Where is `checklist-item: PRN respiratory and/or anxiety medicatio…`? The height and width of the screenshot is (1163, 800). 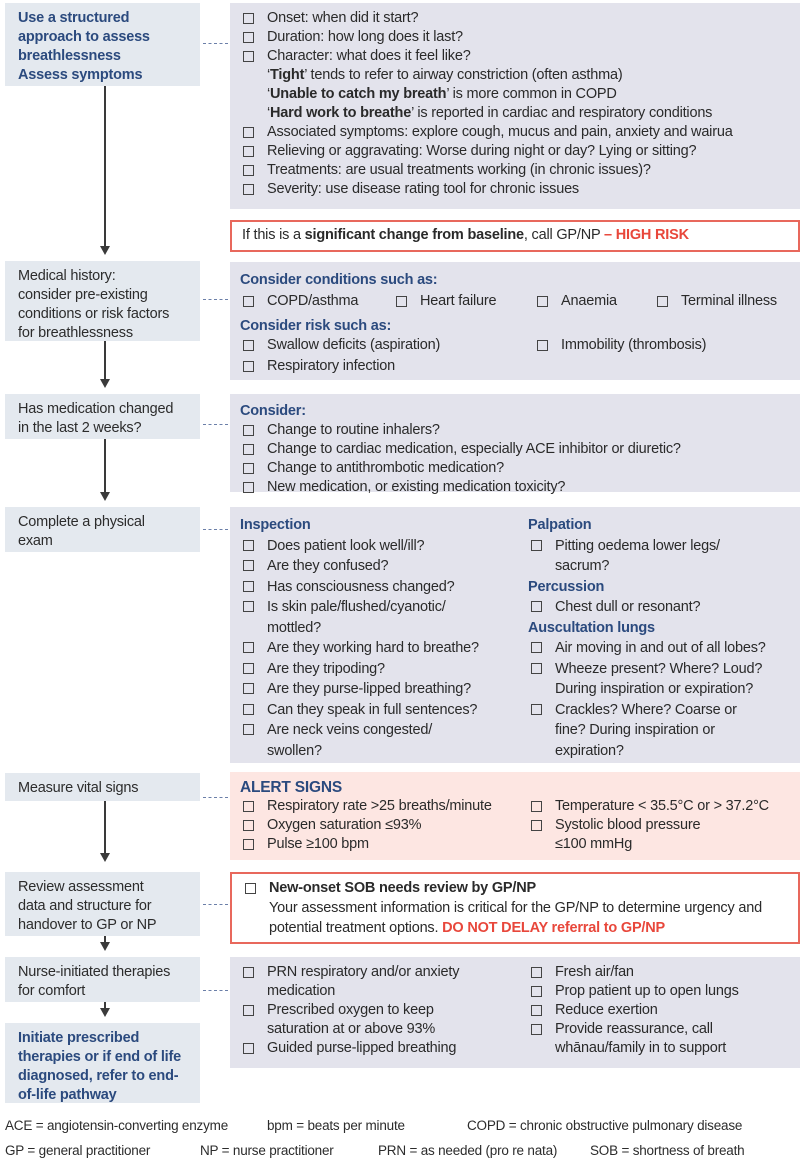 checklist-item: PRN respiratory and/or anxiety medicatio… is located at coordinates (384, 982).